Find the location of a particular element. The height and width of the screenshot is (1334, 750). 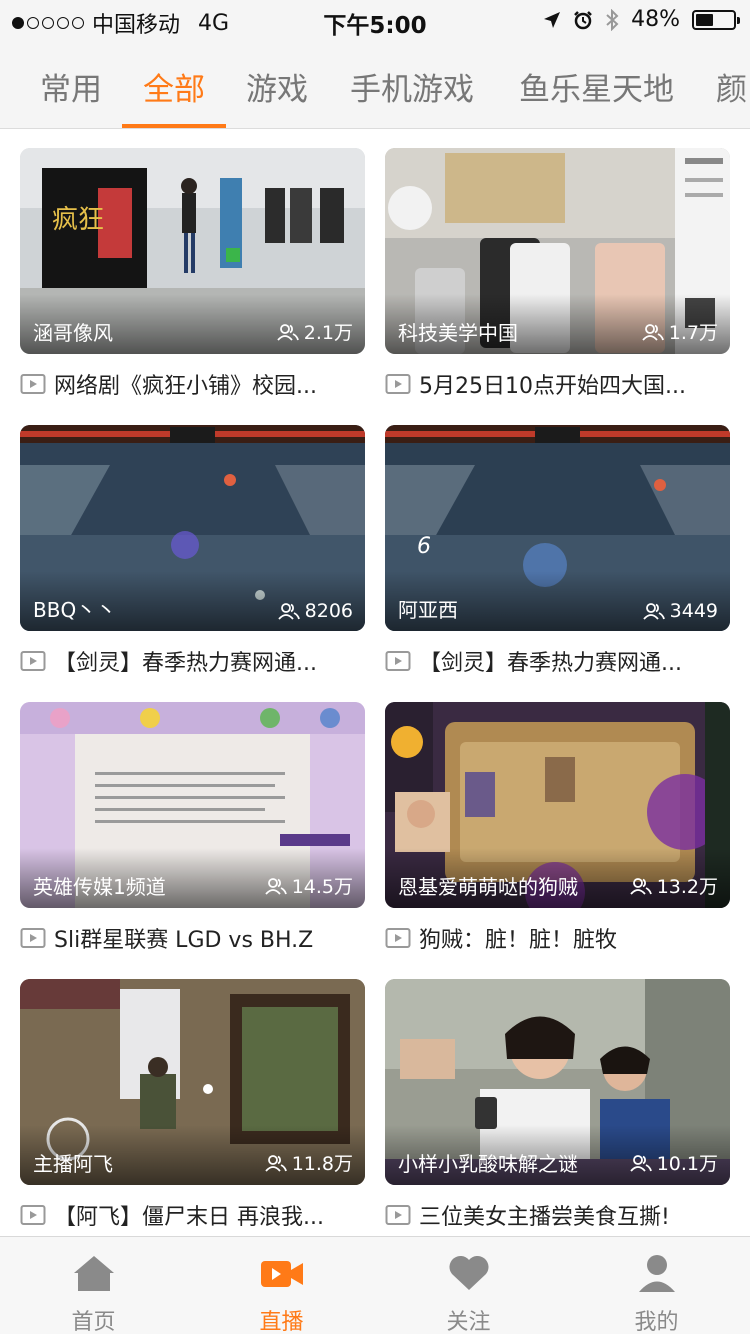

room-thumbnail: 科技美学中国 1.7万 is located at coordinates (557, 251).